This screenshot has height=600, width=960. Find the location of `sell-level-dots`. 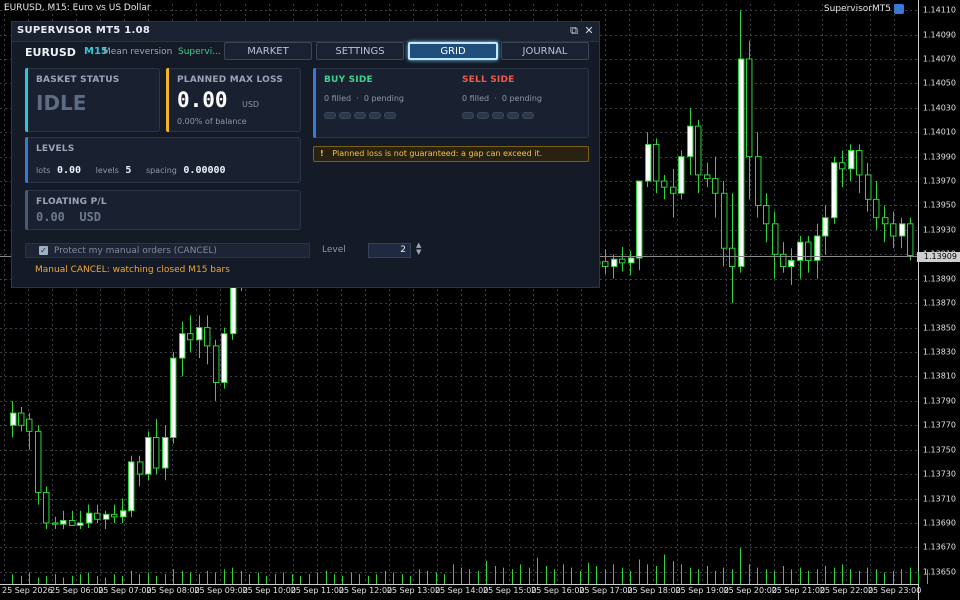

sell-level-dots is located at coordinates (498, 115).